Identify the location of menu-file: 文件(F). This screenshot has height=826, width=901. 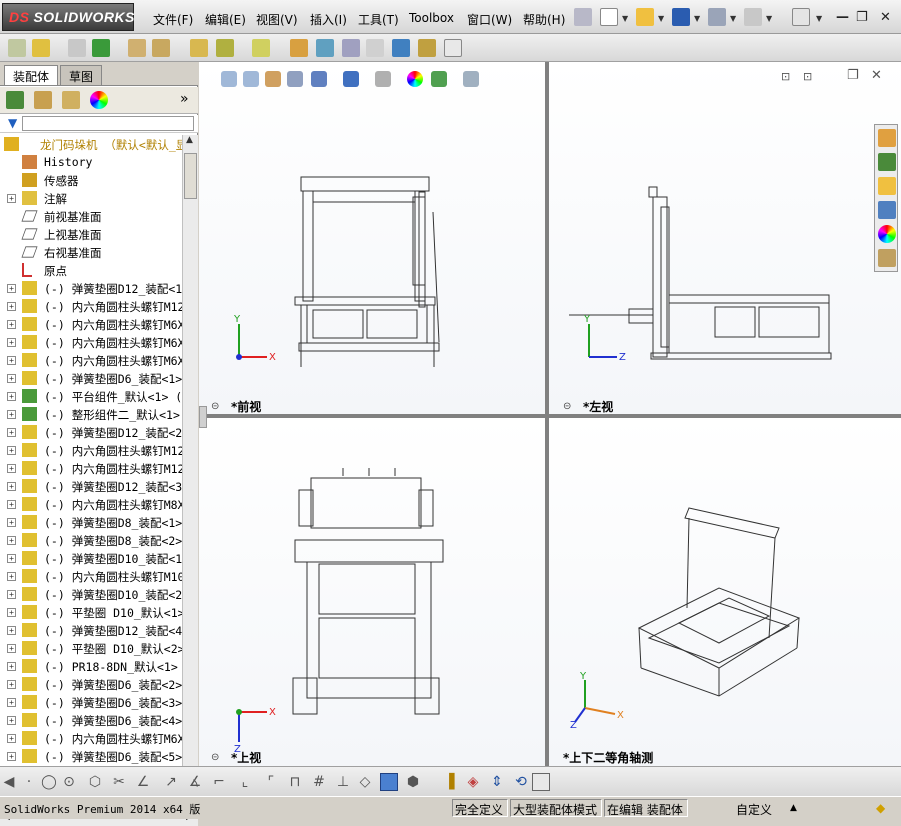
(173, 19).